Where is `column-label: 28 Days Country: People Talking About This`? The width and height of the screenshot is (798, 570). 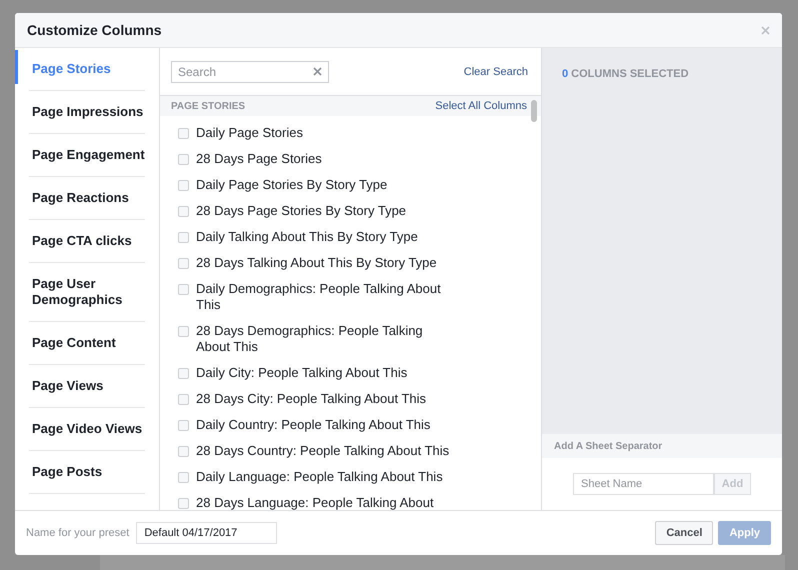
column-label: 28 Days Country: People Talking About This is located at coordinates (323, 451).